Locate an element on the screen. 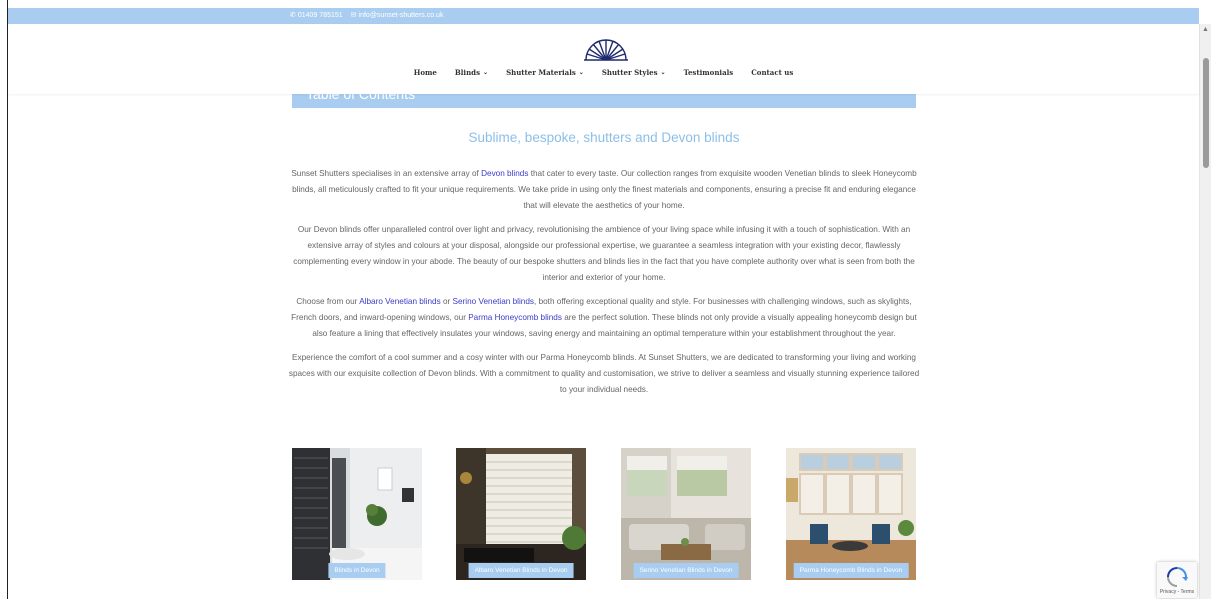  recaptcha-icon is located at coordinates (1177, 577).